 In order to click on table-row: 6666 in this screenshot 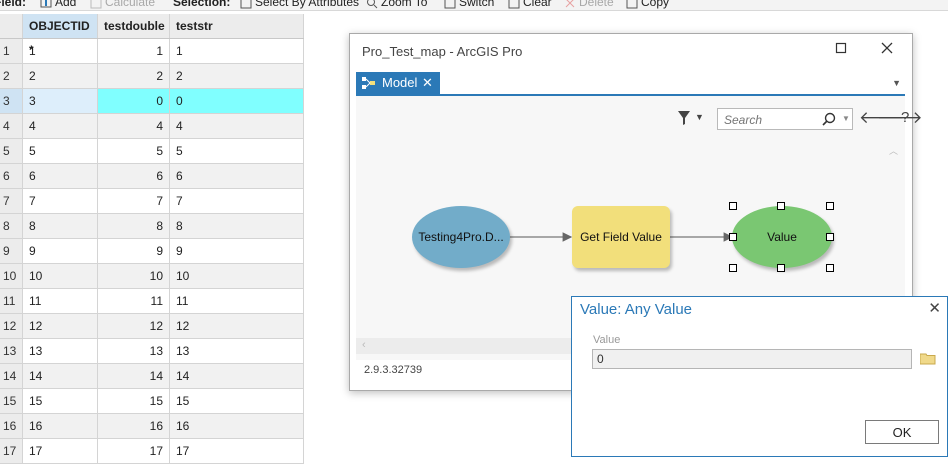, I will do `click(152, 176)`.